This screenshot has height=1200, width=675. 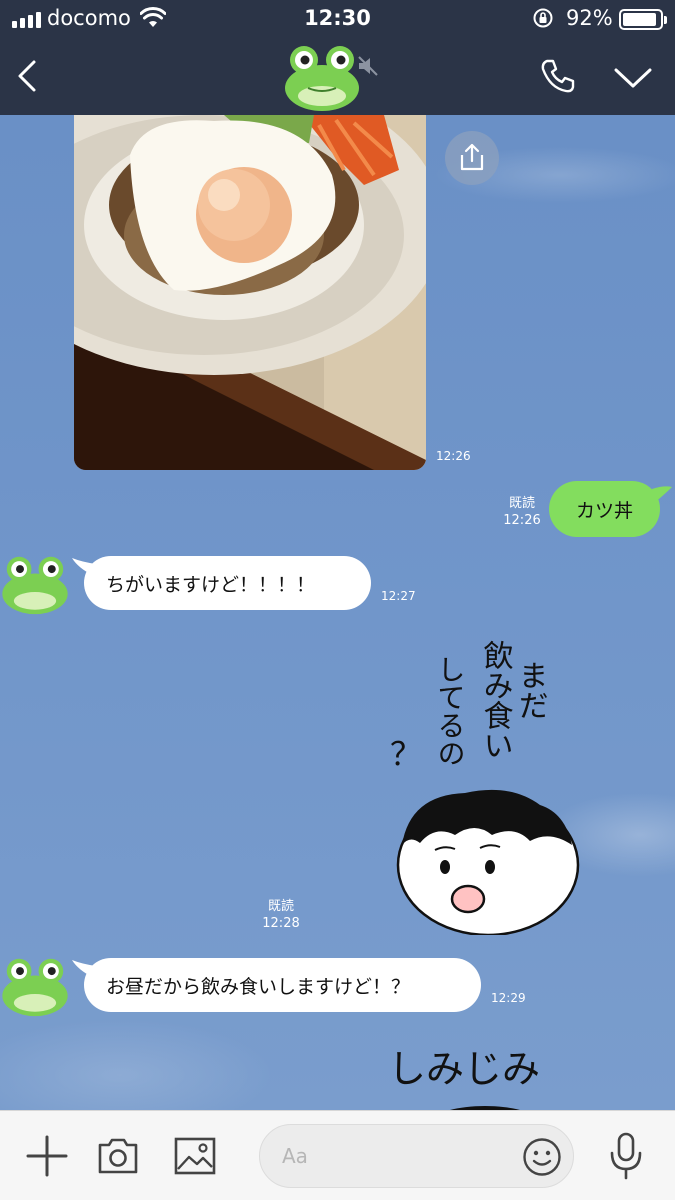 I want to click on share-icon, so click(x=472, y=157).